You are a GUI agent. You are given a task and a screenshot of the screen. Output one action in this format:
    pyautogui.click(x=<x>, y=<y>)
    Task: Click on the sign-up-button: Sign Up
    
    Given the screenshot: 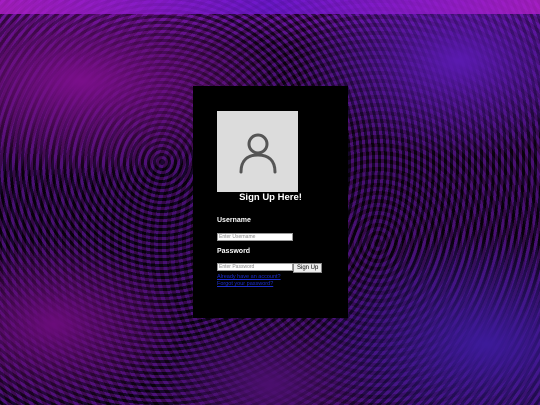 What is the action you would take?
    pyautogui.click(x=308, y=268)
    